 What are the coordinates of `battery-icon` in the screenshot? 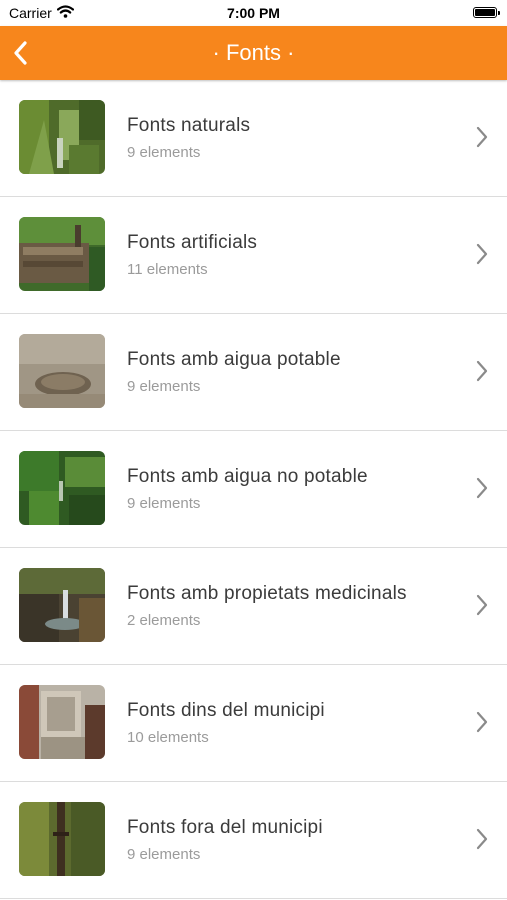 It's located at (486, 12).